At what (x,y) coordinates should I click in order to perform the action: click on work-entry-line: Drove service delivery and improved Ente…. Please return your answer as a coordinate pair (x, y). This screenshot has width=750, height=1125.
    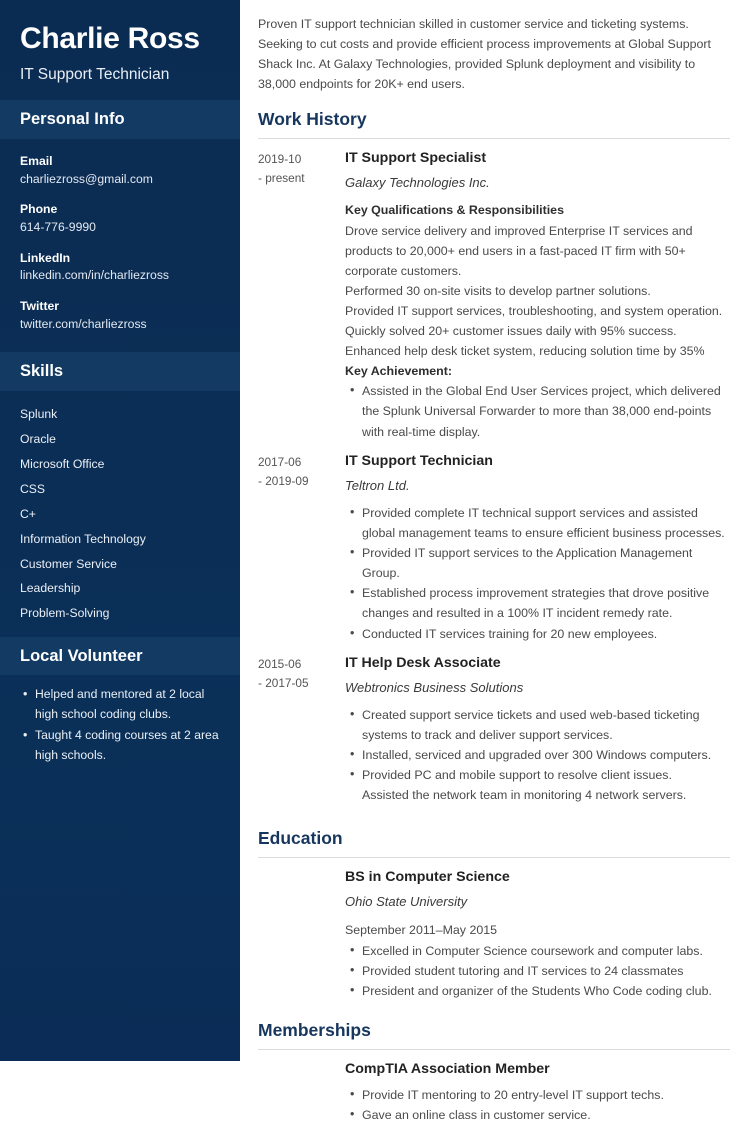
    Looking at the image, I should click on (519, 250).